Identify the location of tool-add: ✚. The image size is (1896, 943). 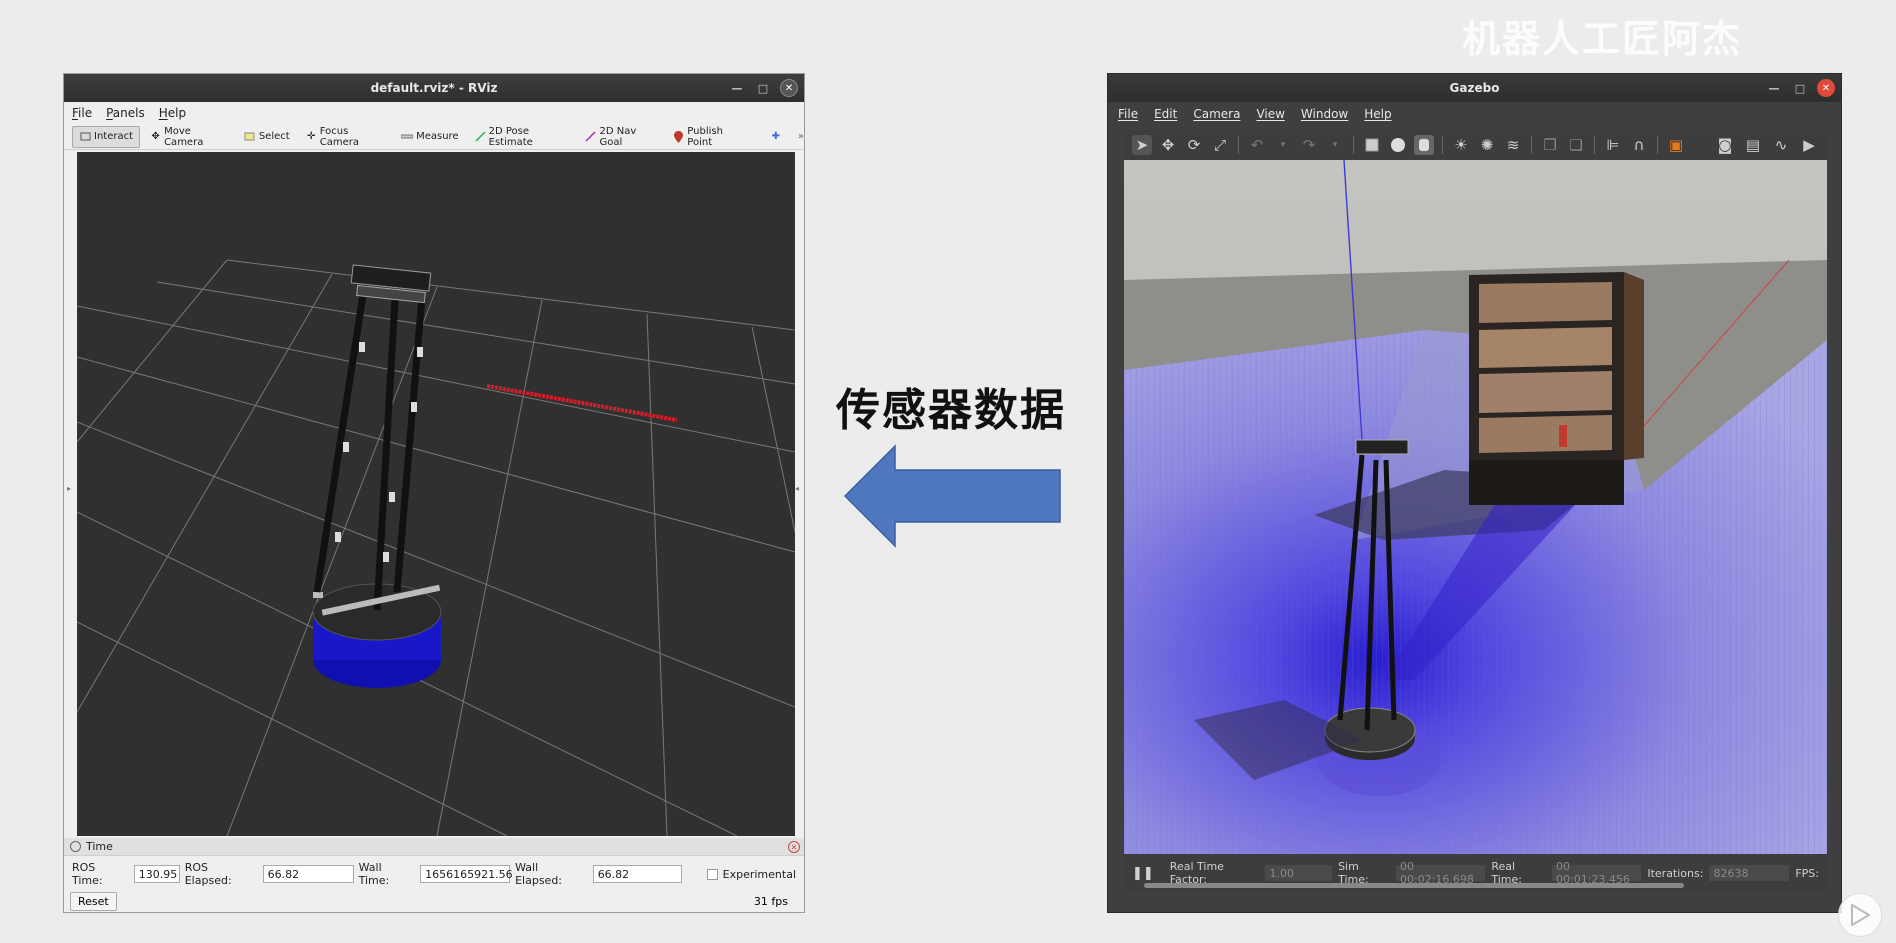
(776, 137).